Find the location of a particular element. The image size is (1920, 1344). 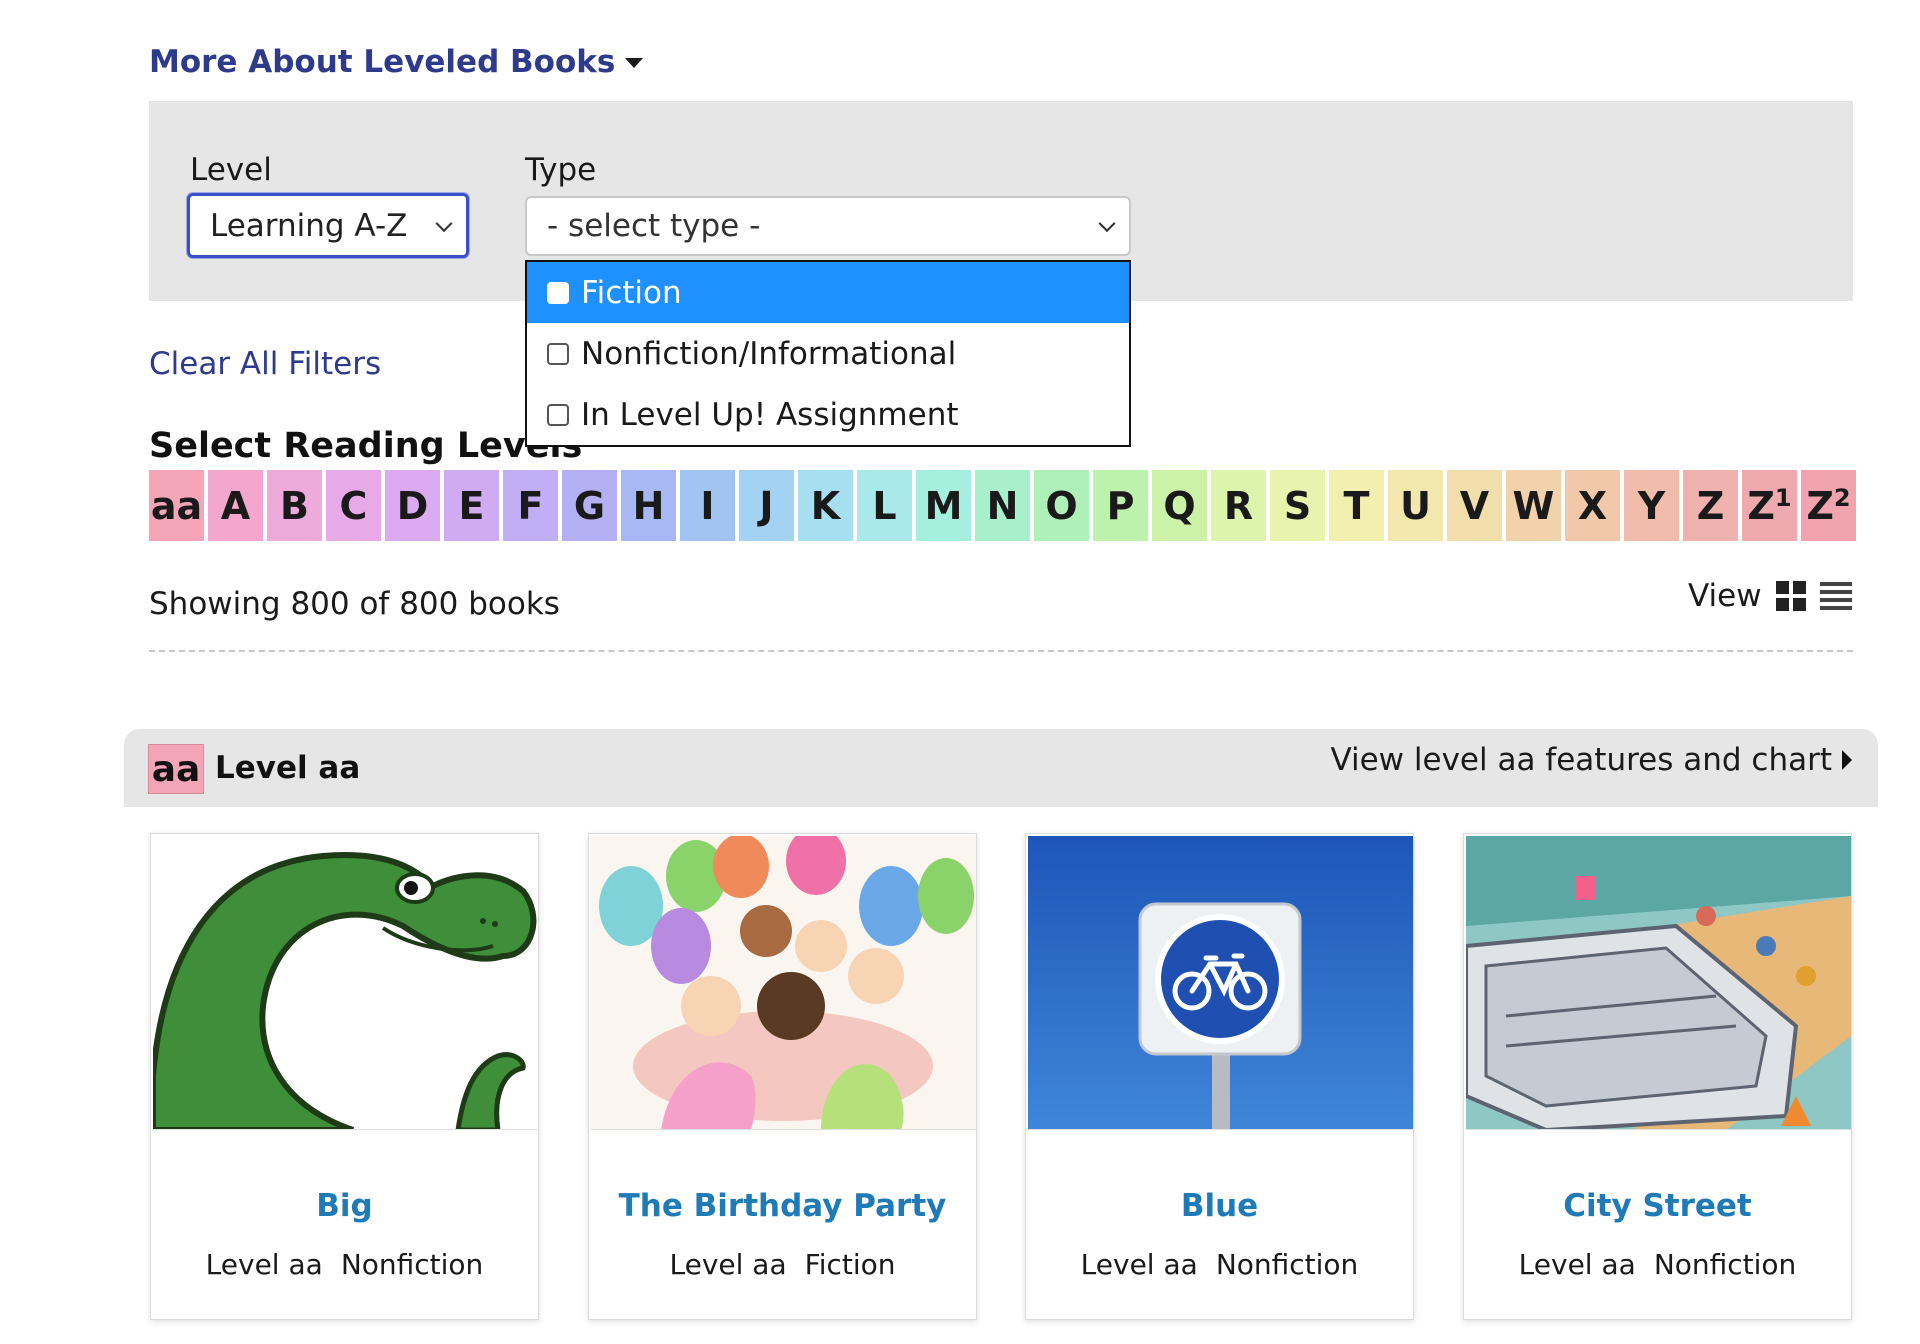

reading-level-z: Z is located at coordinates (1710, 505).